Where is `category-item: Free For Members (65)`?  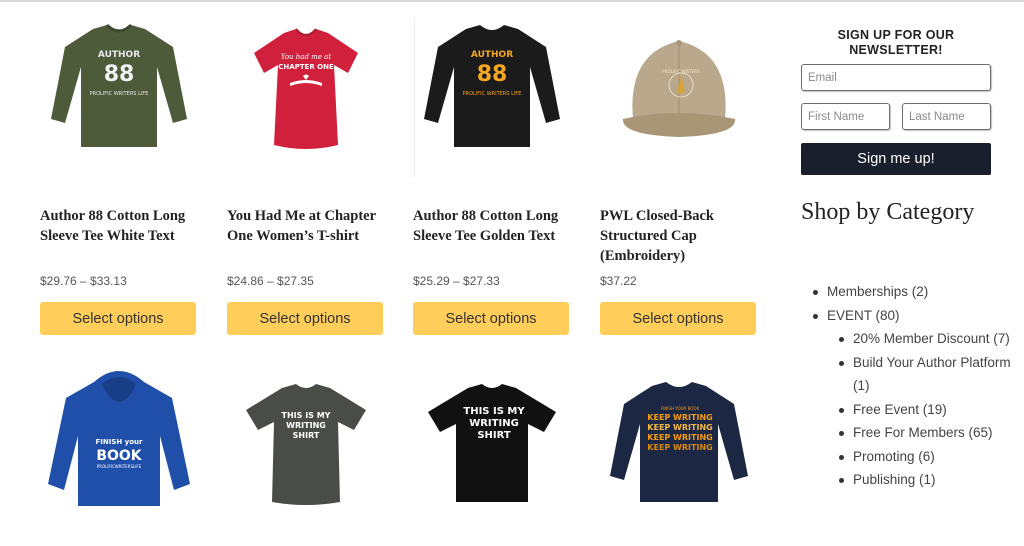
category-item: Free For Members (65) is located at coordinates (928, 433).